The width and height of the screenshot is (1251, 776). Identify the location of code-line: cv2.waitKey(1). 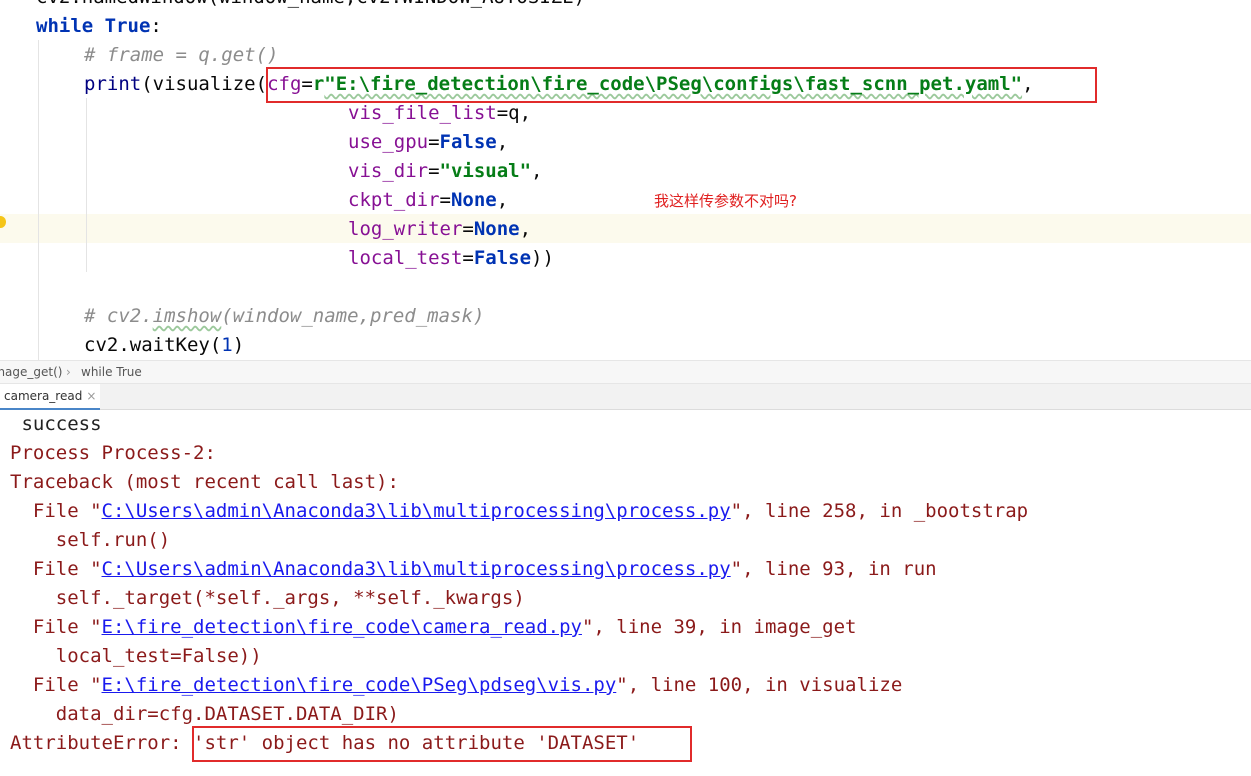
(164, 345).